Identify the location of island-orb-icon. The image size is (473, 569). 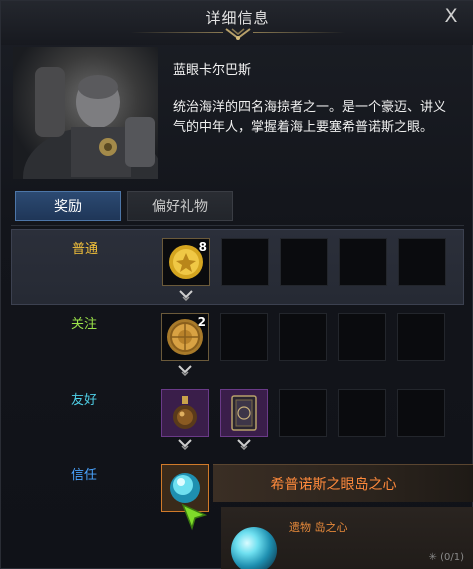
(254, 548).